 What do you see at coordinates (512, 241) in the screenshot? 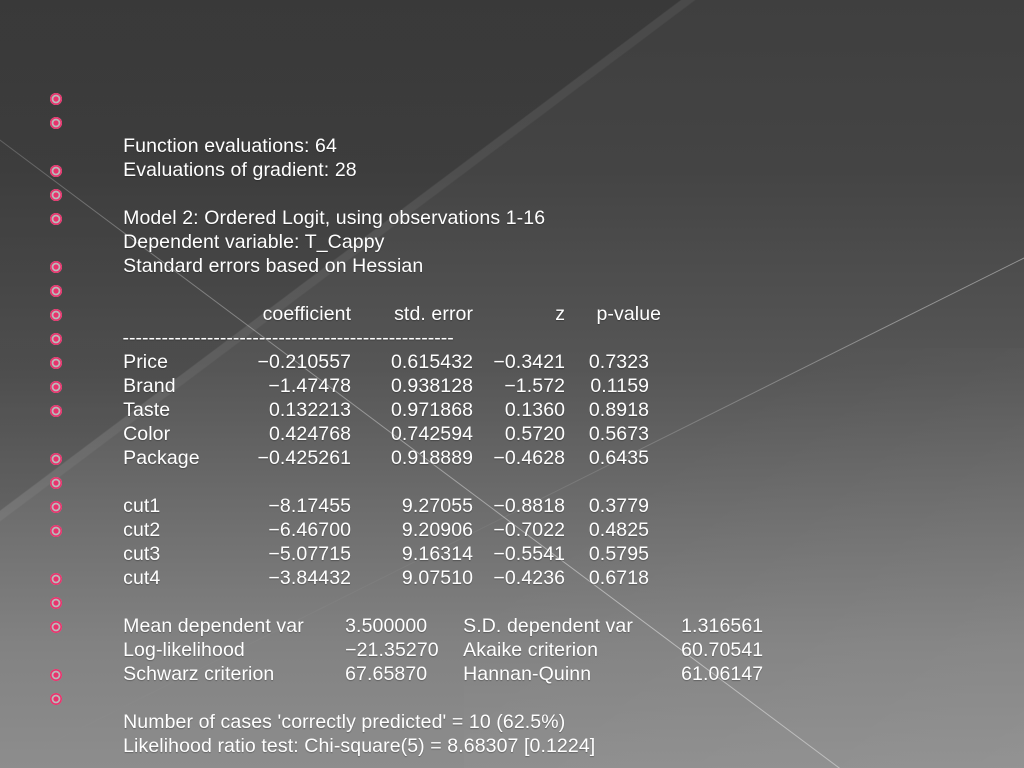
I see `list-item-standard-errors: Standard errors based on Hessian` at bounding box center [512, 241].